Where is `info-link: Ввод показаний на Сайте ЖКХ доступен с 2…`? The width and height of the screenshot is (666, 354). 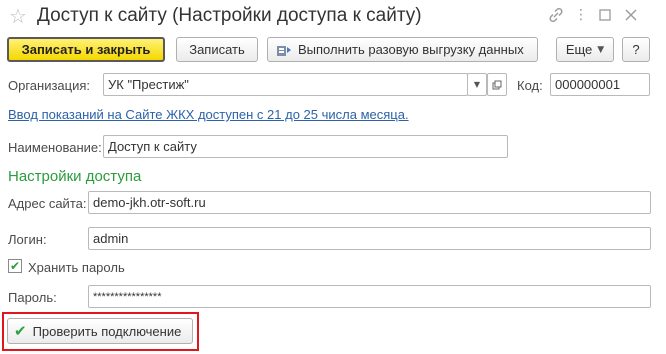
info-link: Ввод показаний на Сайте ЖКХ доступен с 2… is located at coordinates (208, 114).